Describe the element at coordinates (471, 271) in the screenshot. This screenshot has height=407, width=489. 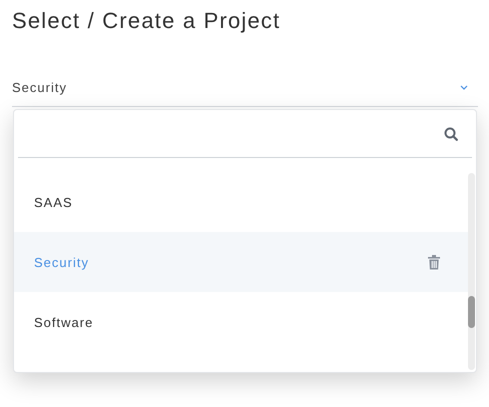
I see `scrollbar` at that location.